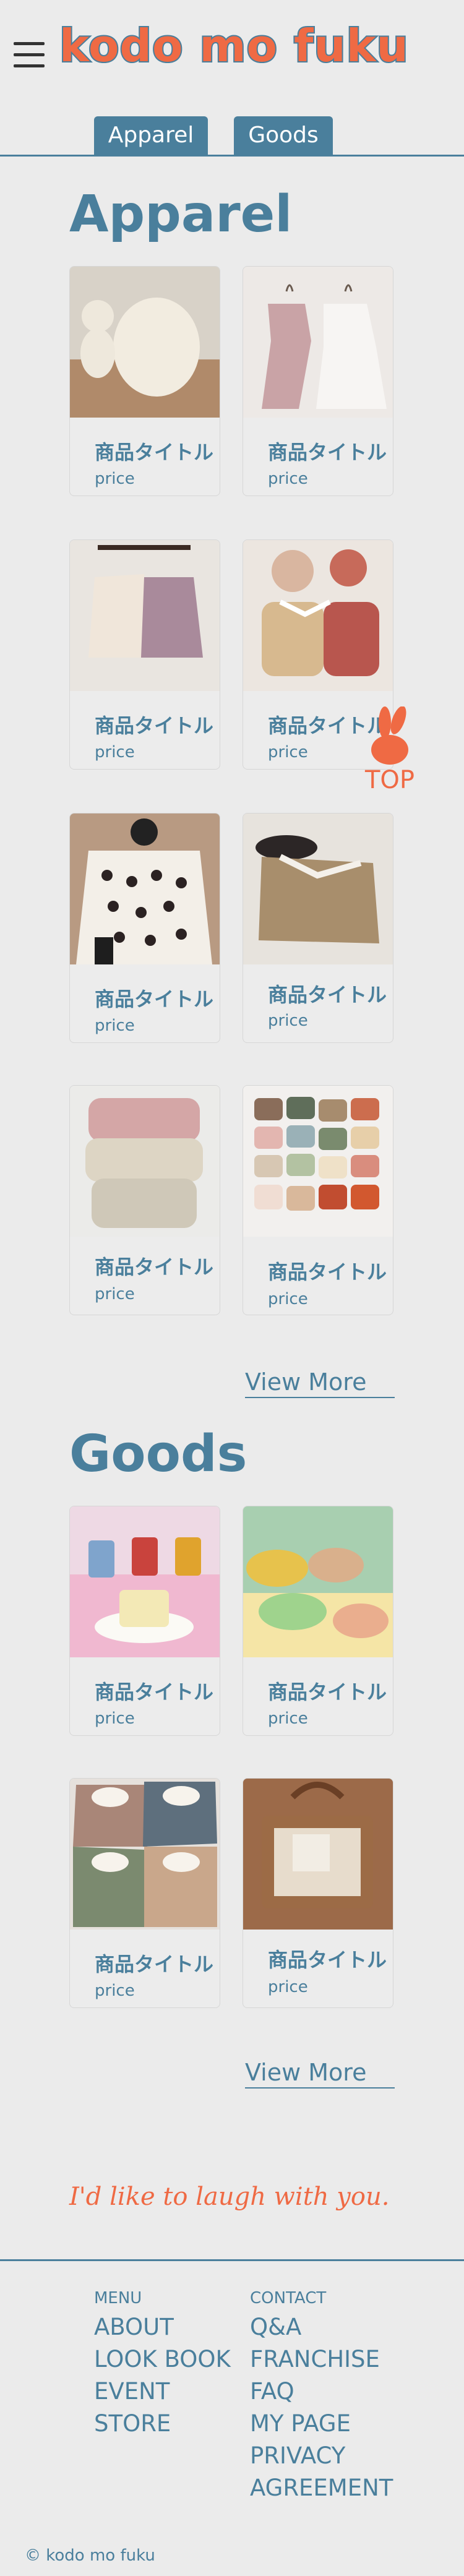 The image size is (464, 2576). What do you see at coordinates (320, 1383) in the screenshot?
I see `apparel-view-more-link: View More` at bounding box center [320, 1383].